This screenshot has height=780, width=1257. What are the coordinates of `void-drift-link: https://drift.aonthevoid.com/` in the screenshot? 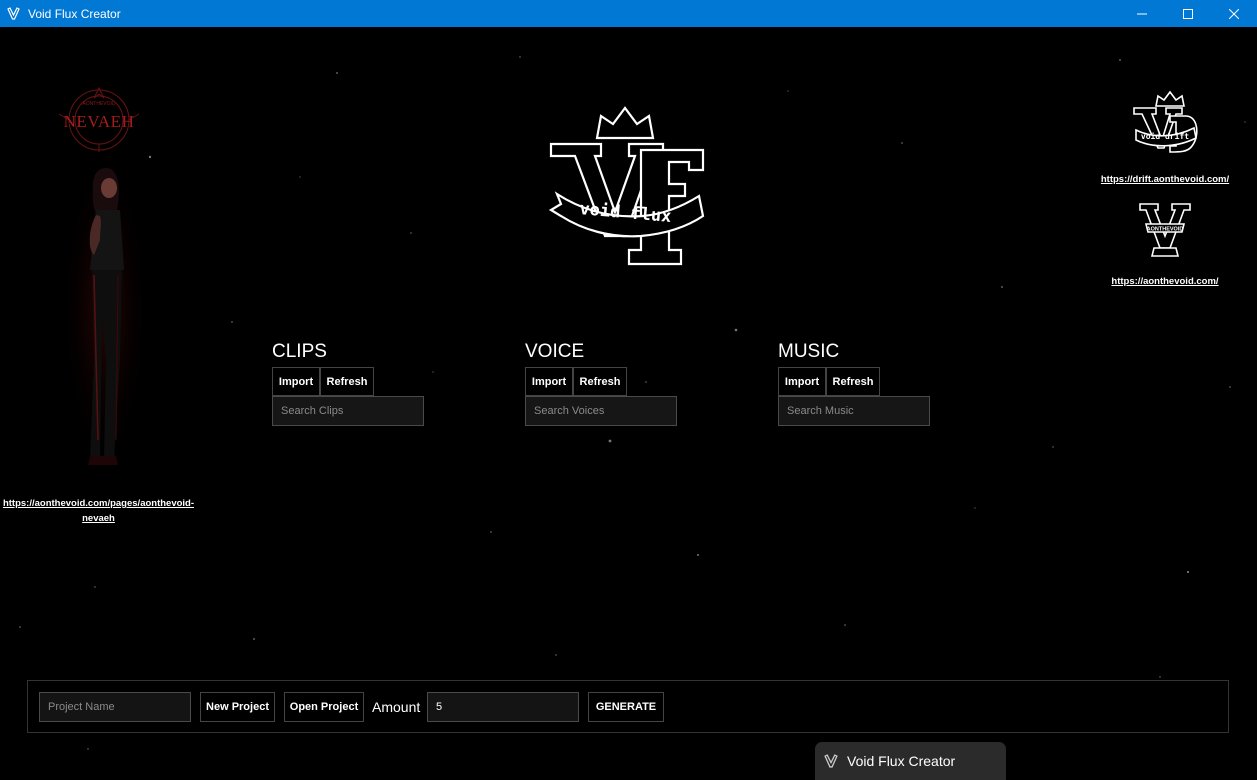 It's located at (1165, 179).